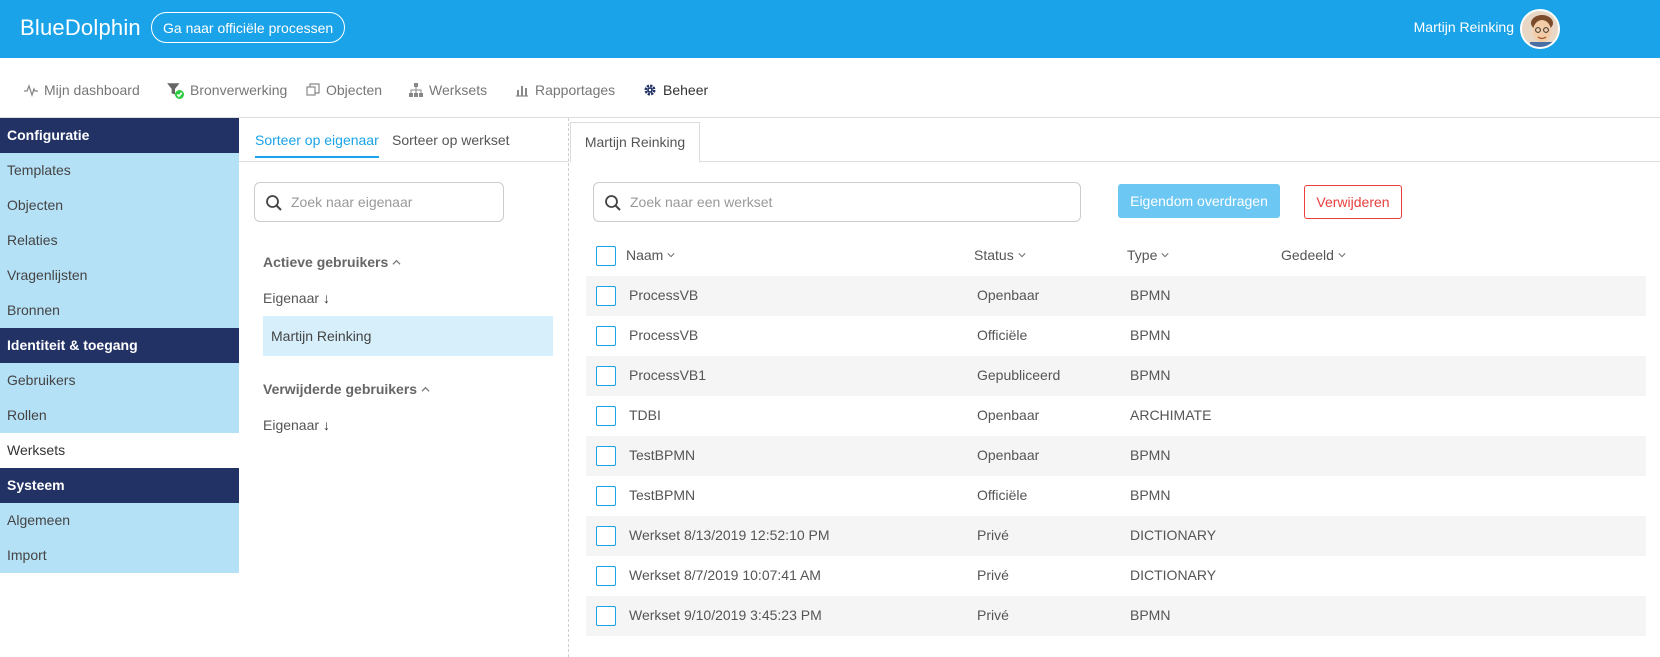 Image resolution: width=1660 pixels, height=657 pixels. I want to click on nav-label: Beheer, so click(686, 90).